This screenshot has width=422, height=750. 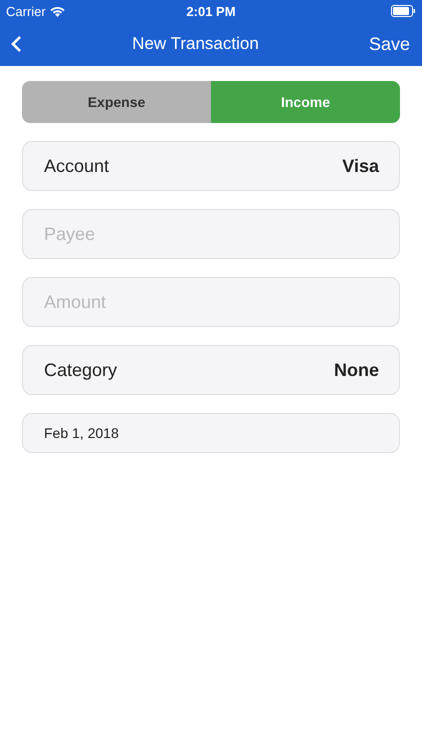 What do you see at coordinates (16, 44) in the screenshot?
I see `back-button` at bounding box center [16, 44].